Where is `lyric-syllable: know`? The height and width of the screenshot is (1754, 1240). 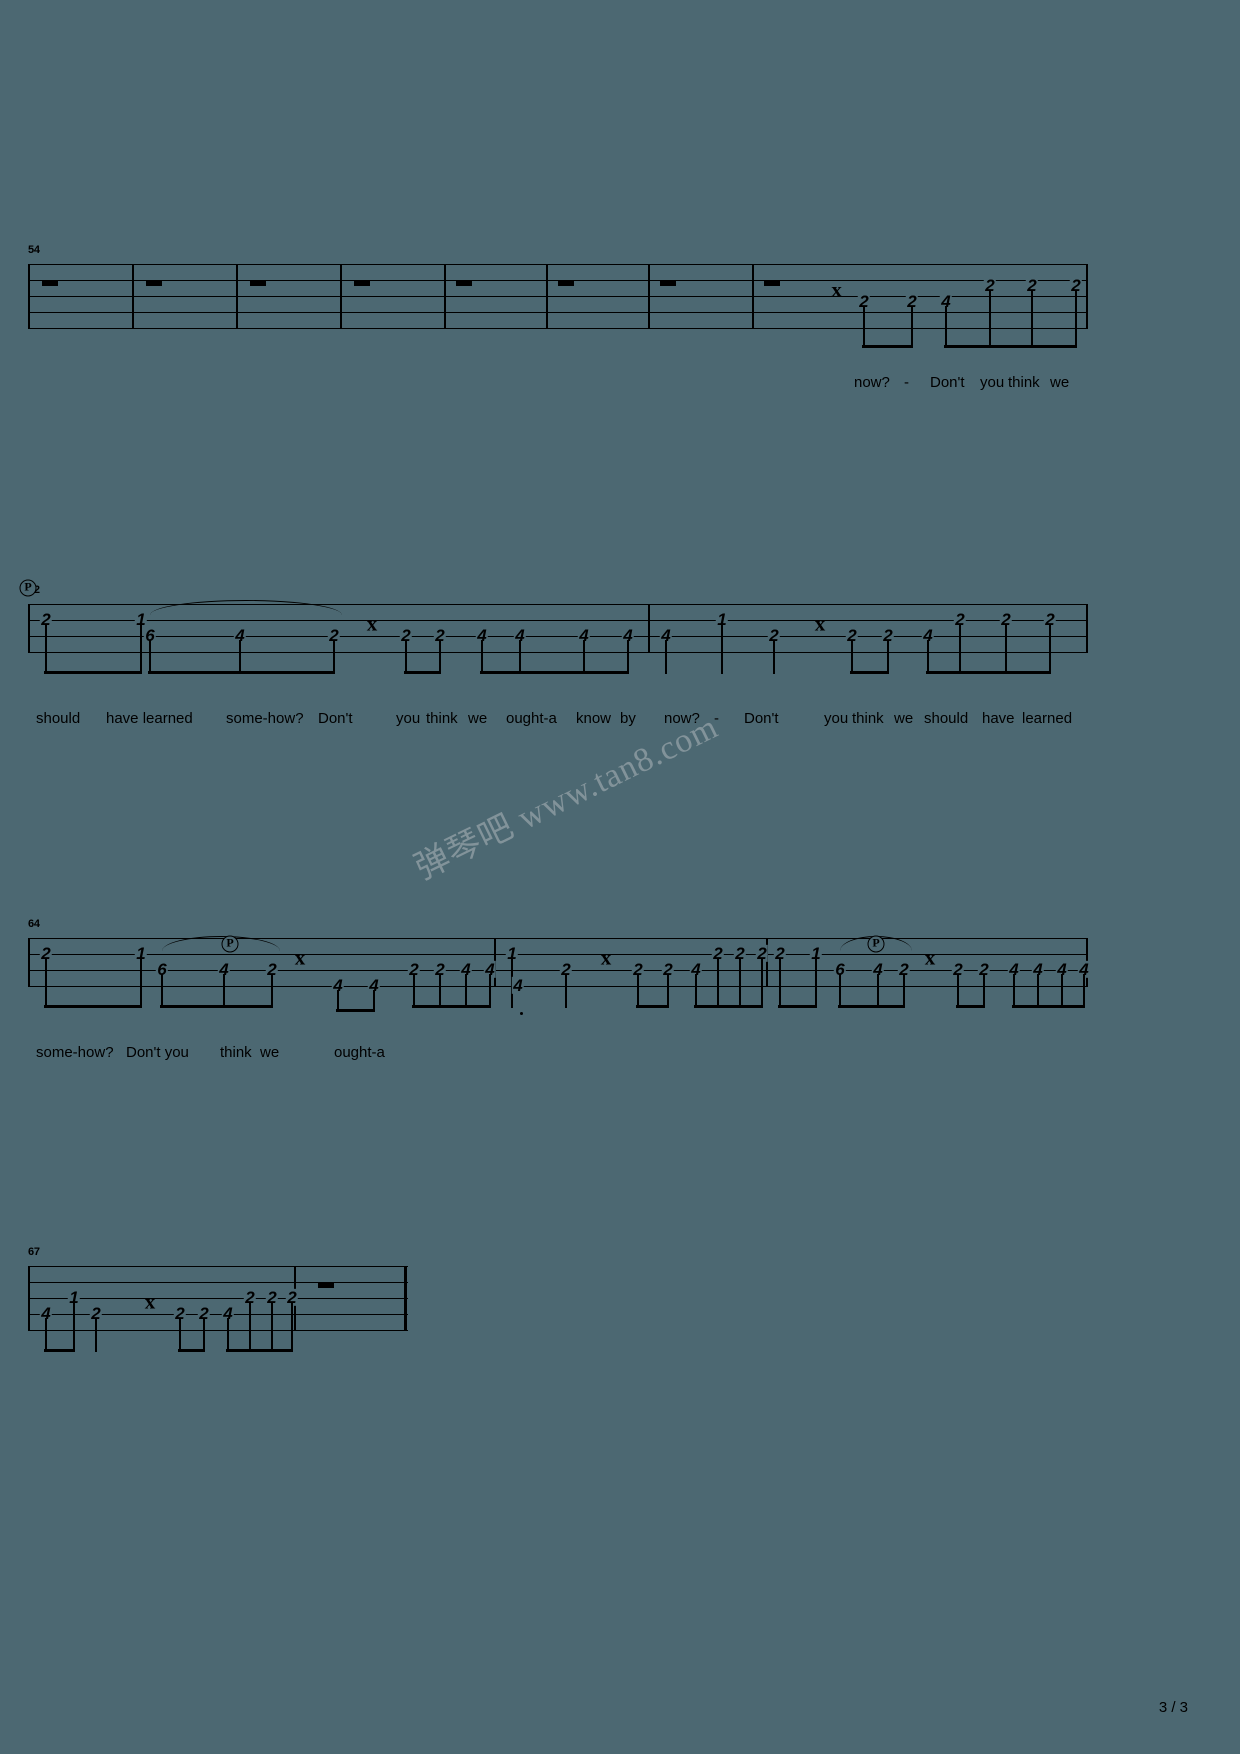 lyric-syllable: know is located at coordinates (594, 718).